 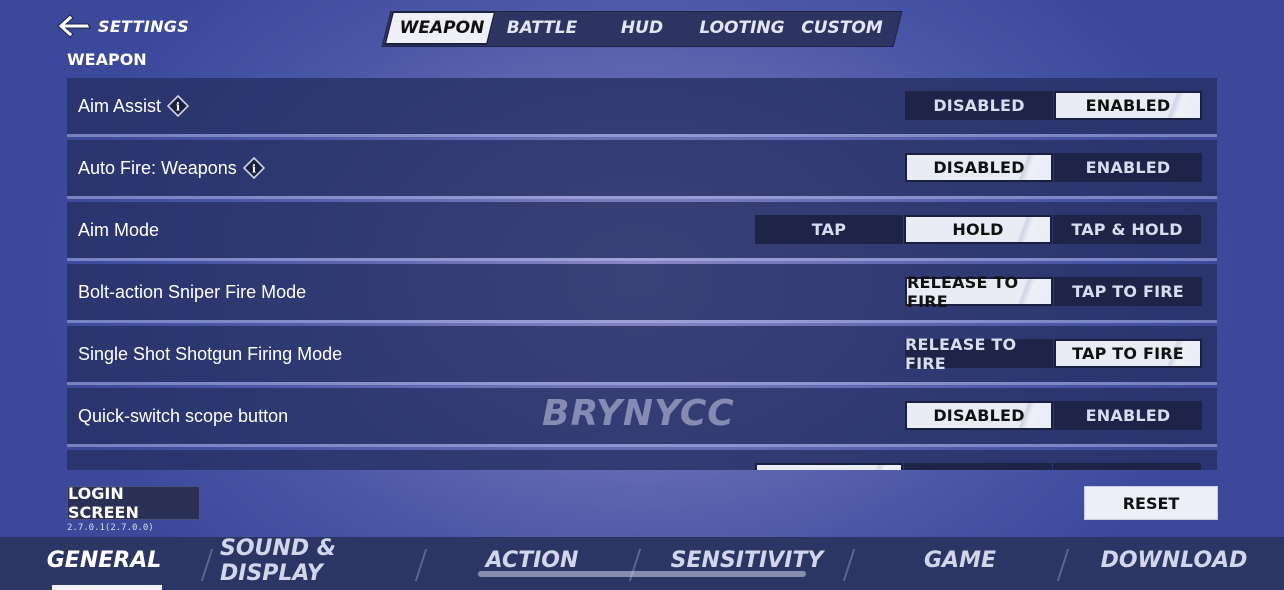 What do you see at coordinates (1127, 229) in the screenshot?
I see `option-tap-and-hold: TAP & HOLD` at bounding box center [1127, 229].